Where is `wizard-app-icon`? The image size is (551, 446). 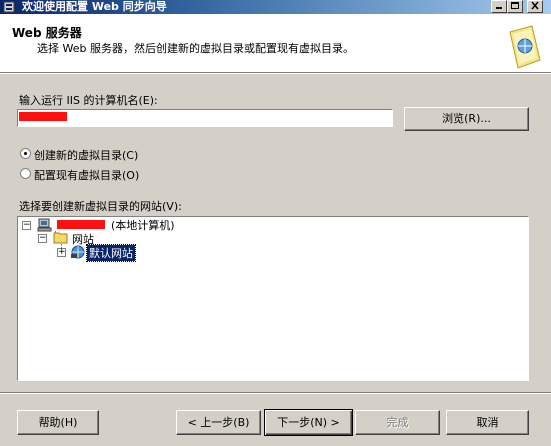 wizard-app-icon is located at coordinates (9, 7).